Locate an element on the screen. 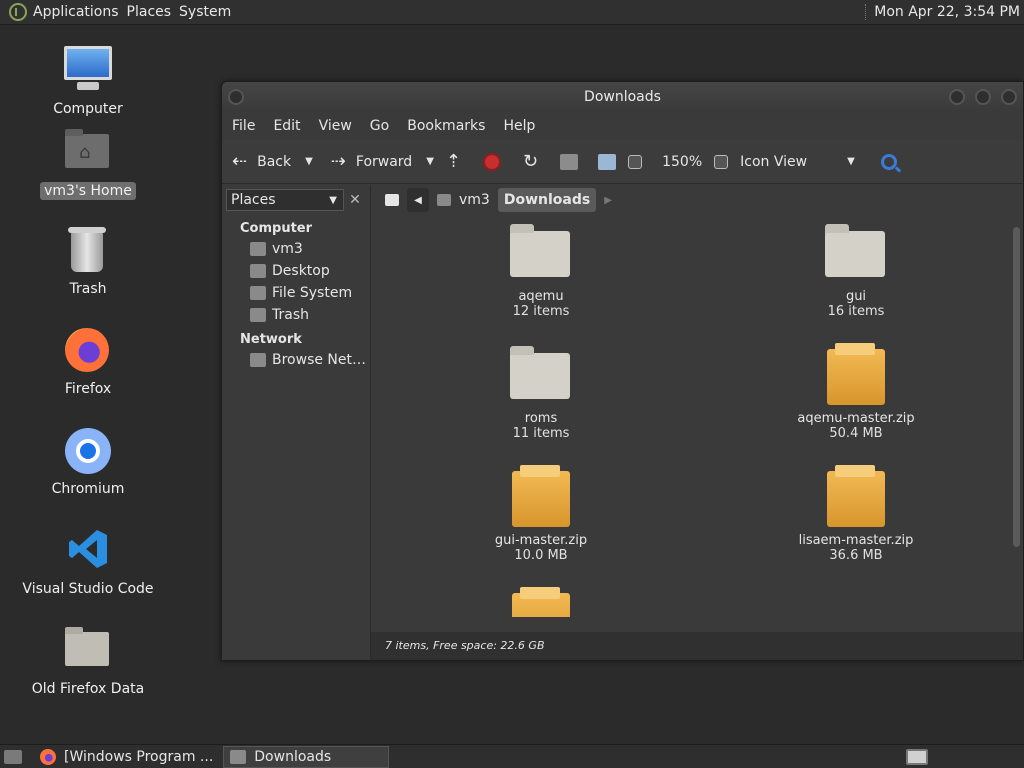 This screenshot has height=768, width=1024. applications-menu: Applications is located at coordinates (80, 12).